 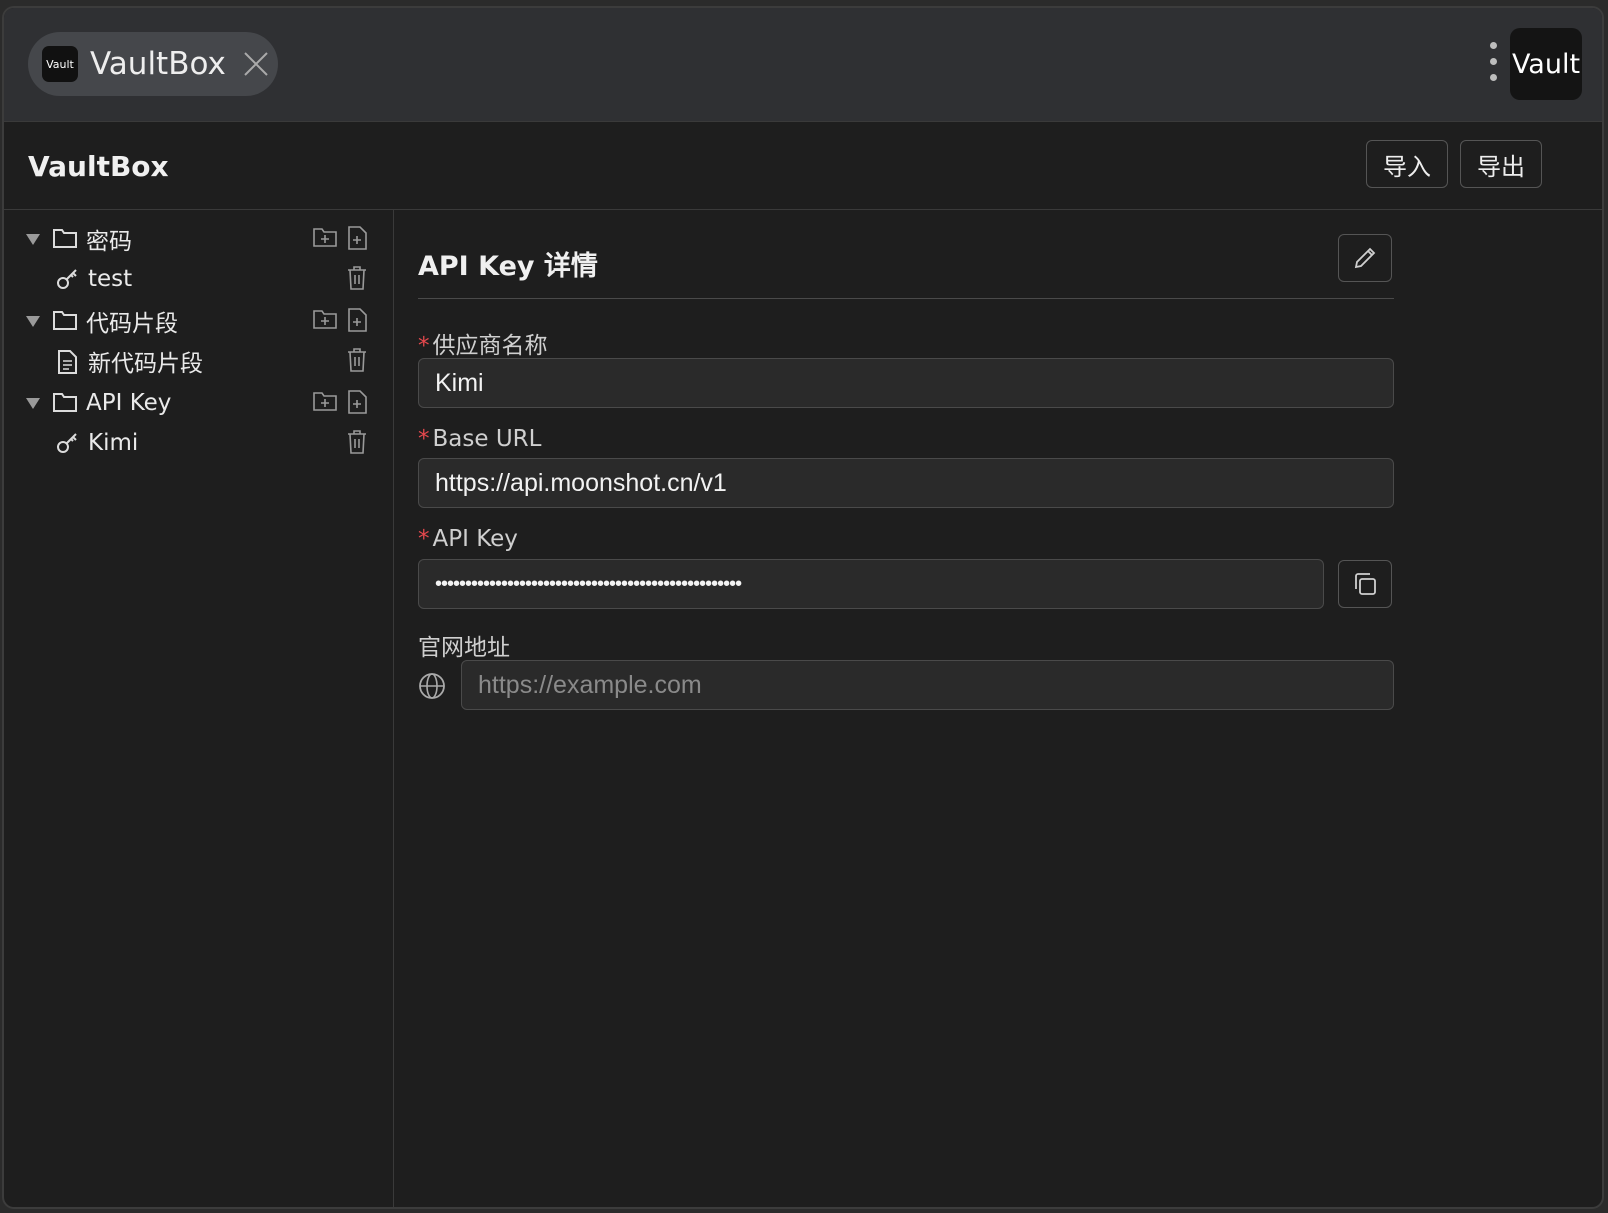 What do you see at coordinates (508, 266) in the screenshot?
I see `detail-title: API Key 详情` at bounding box center [508, 266].